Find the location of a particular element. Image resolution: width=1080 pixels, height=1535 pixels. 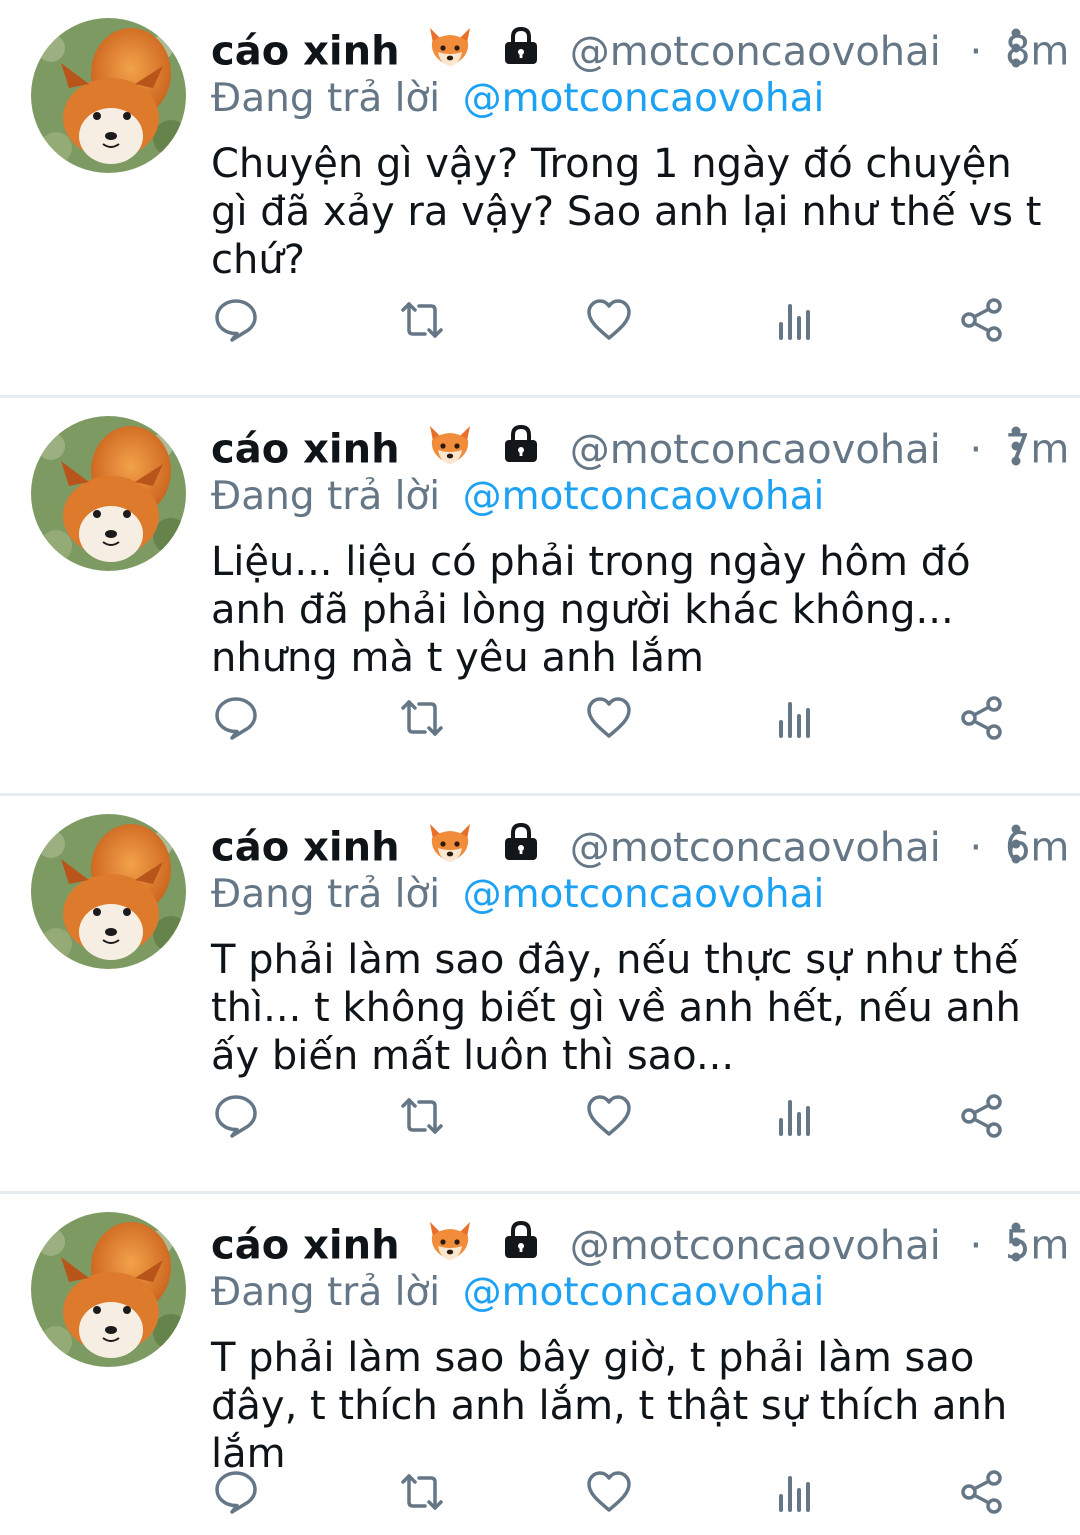

tweet-header: cáo xinh @motconcaovohai · 5m is located at coordinates (640, 1244).